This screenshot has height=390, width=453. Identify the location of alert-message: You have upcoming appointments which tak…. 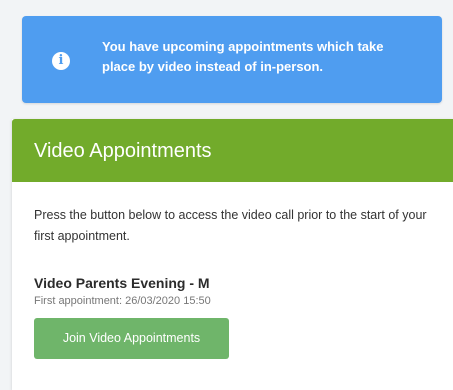
(243, 56).